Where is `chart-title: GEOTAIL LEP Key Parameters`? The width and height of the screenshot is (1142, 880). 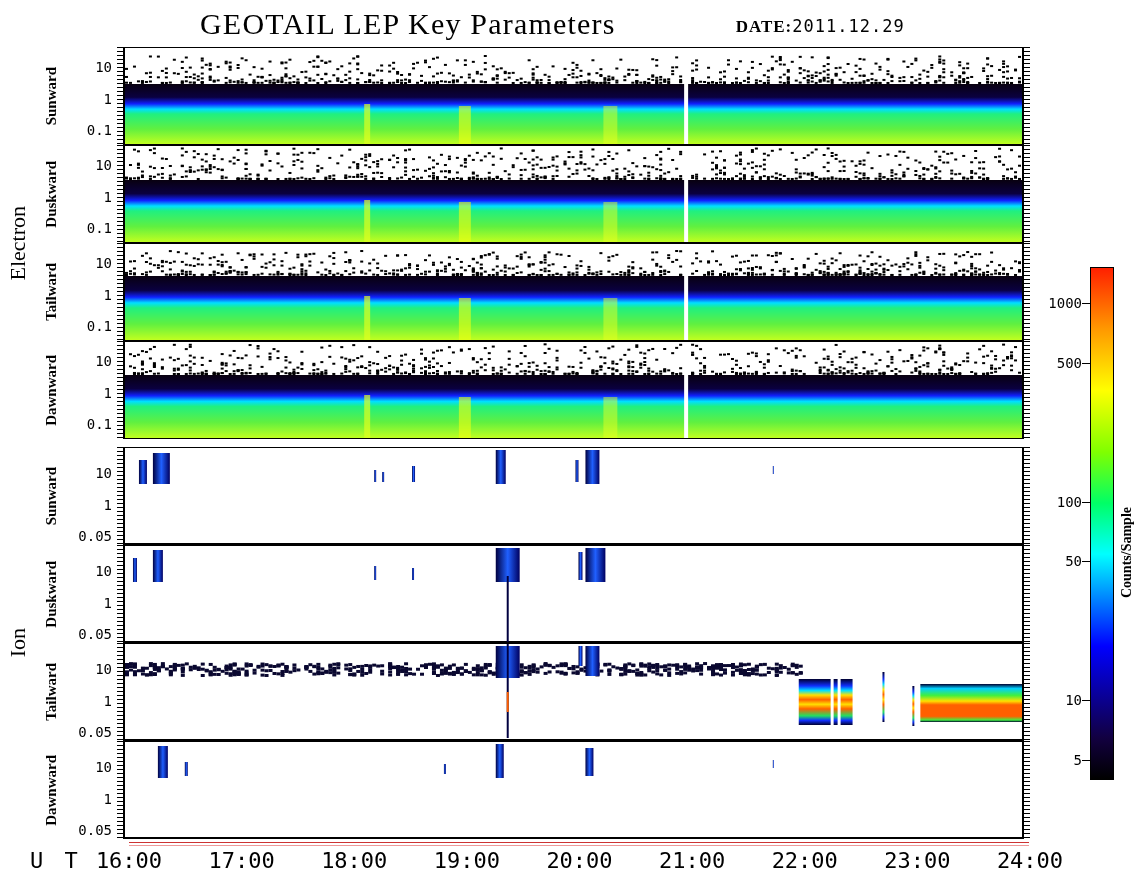
chart-title: GEOTAIL LEP Key Parameters is located at coordinates (408, 23).